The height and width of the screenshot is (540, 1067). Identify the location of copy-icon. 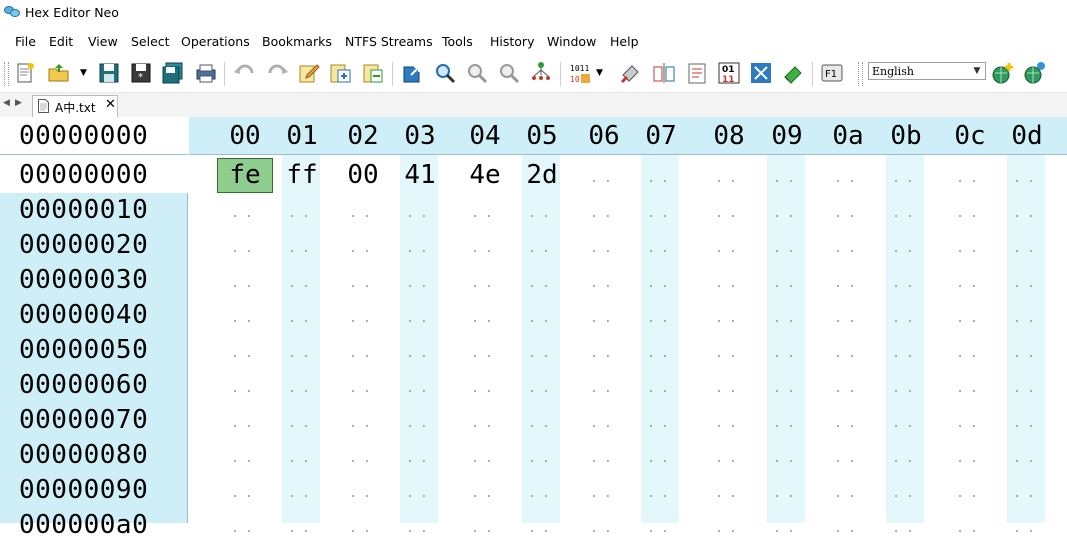
(341, 73).